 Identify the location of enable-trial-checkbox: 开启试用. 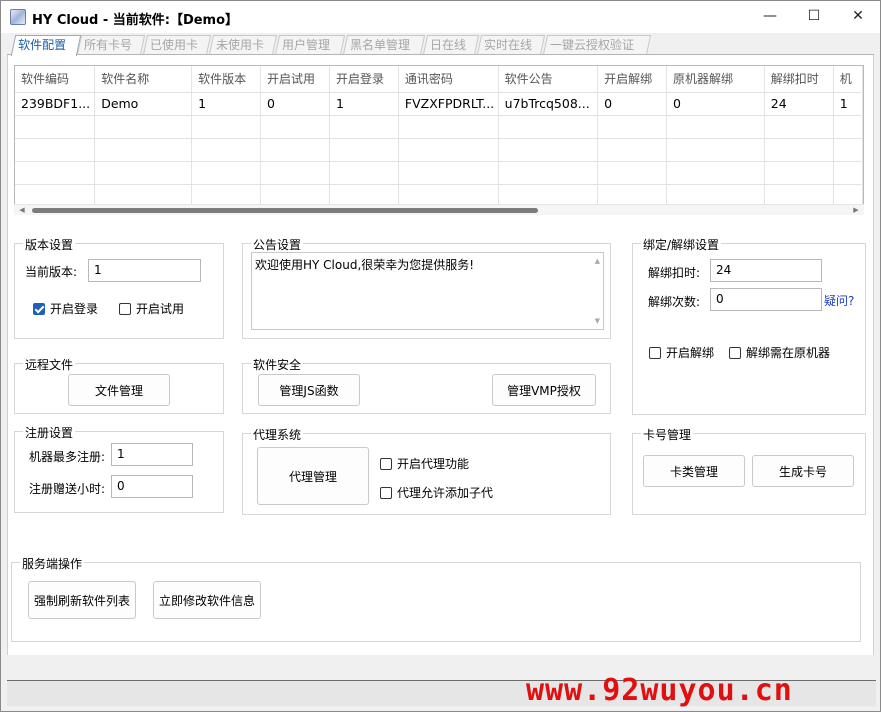
(151, 308).